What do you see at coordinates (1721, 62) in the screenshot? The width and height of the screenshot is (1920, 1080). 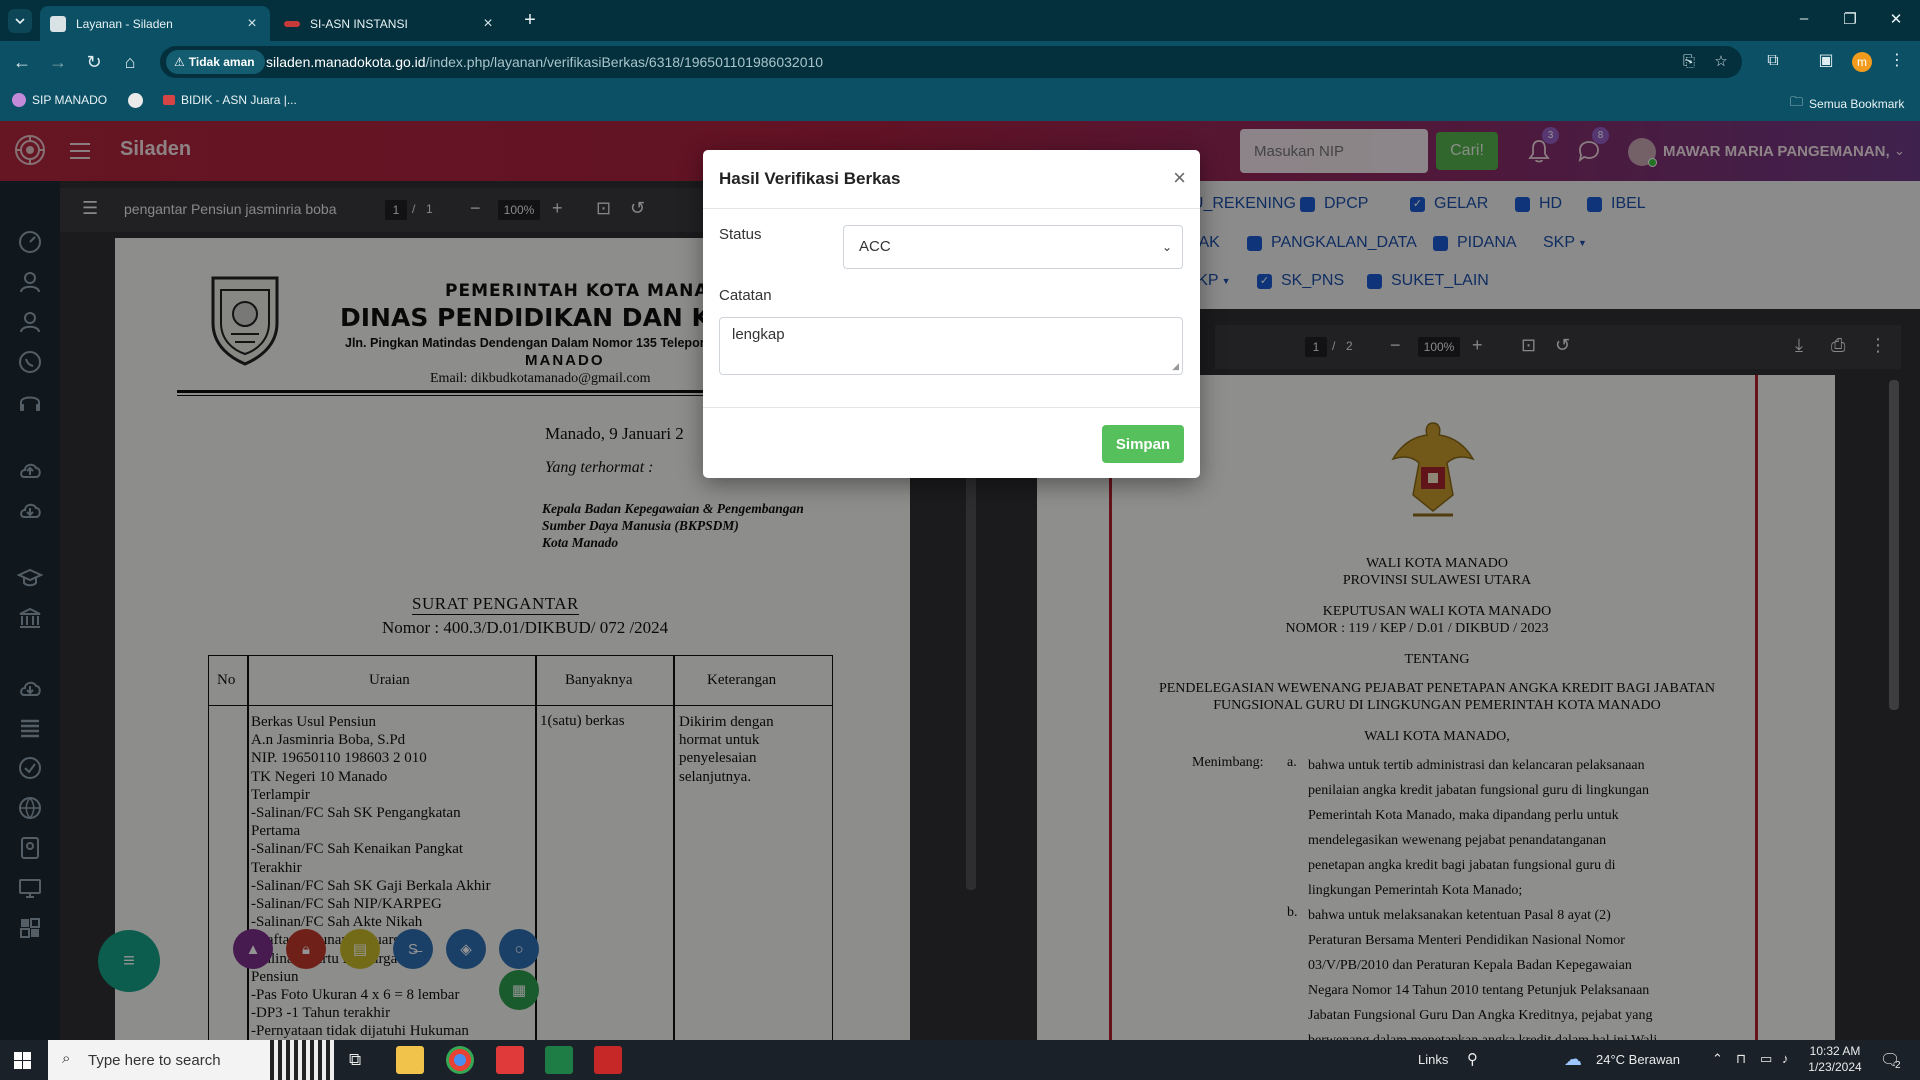 I see `bookmark-star-icon: ☆` at bounding box center [1721, 62].